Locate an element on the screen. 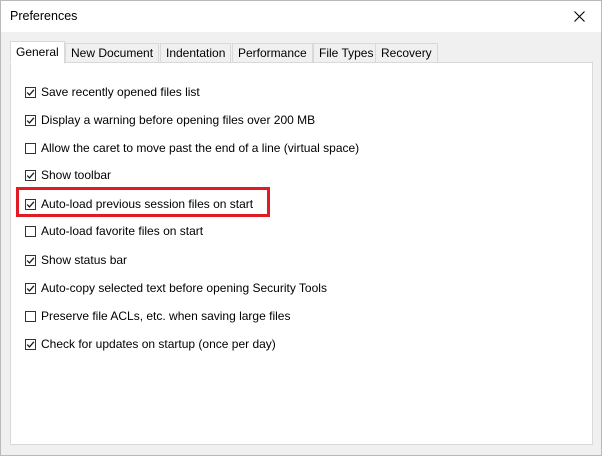 The width and height of the screenshot is (602, 456). tab-recovery: Recovery is located at coordinates (406, 52).